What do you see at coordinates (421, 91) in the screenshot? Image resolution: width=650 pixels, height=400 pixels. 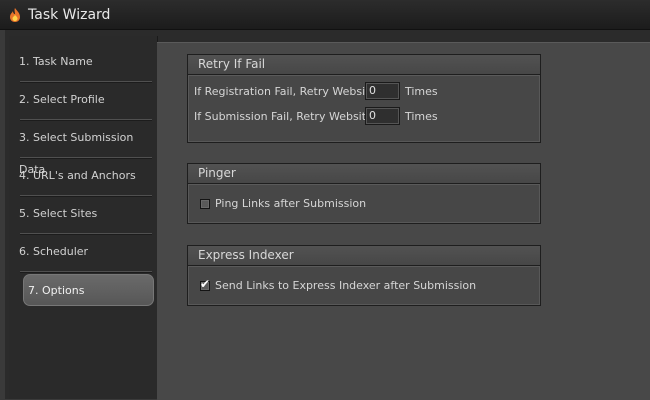 I see `registration-times-label: Times` at bounding box center [421, 91].